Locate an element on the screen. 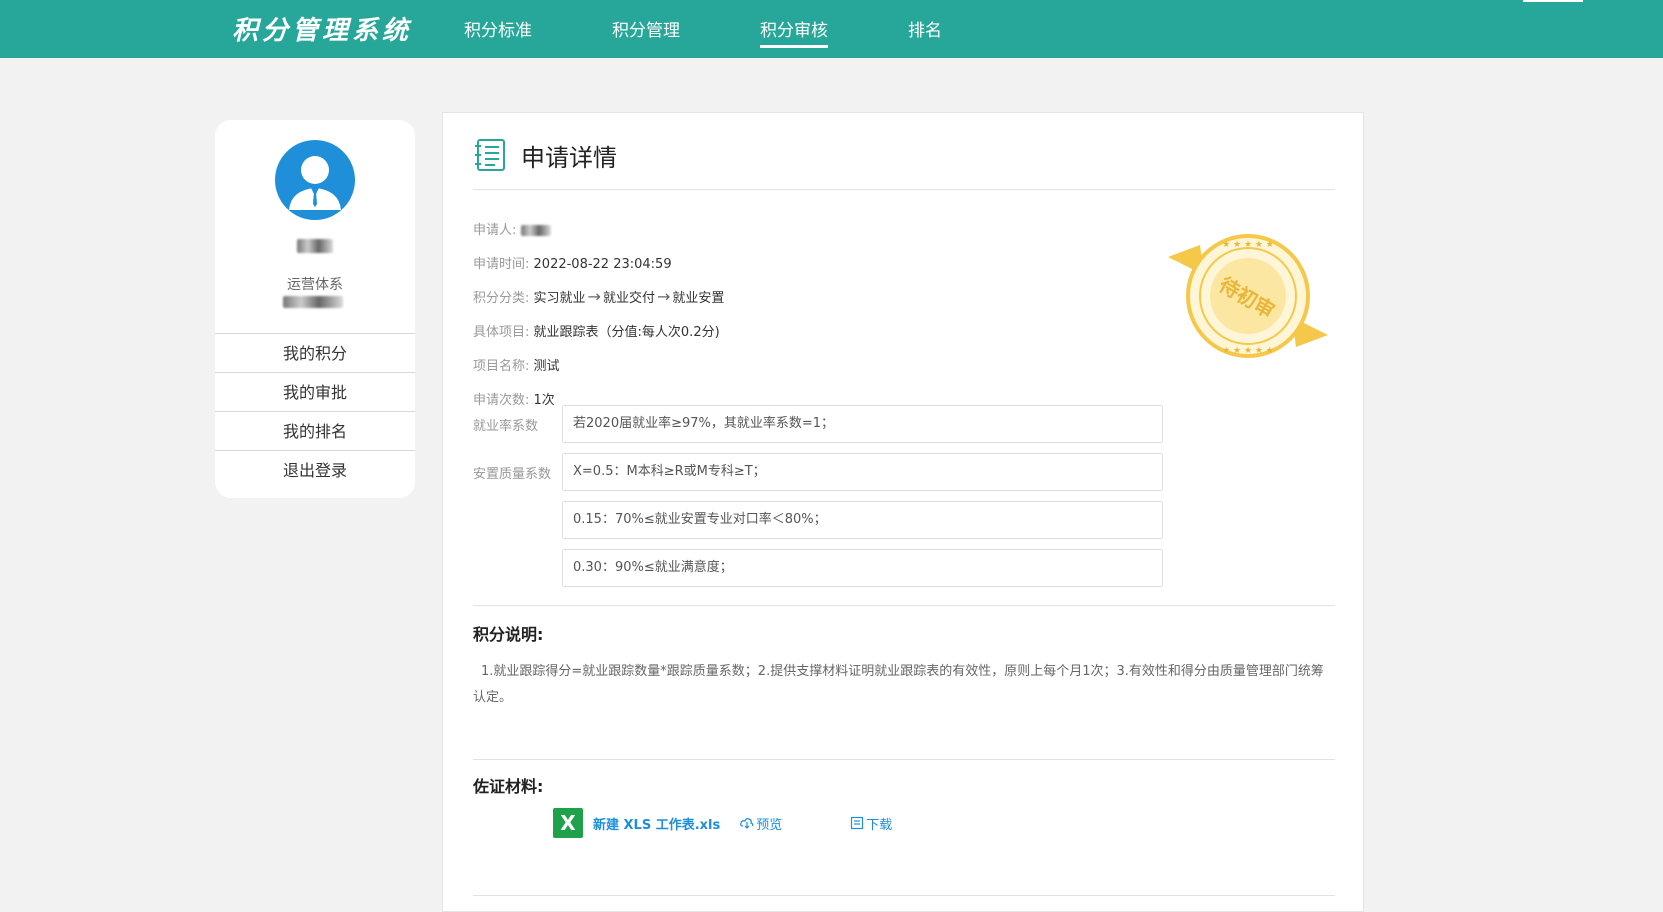 This screenshot has height=912, width=1663. document-list-icon is located at coordinates (490, 155).